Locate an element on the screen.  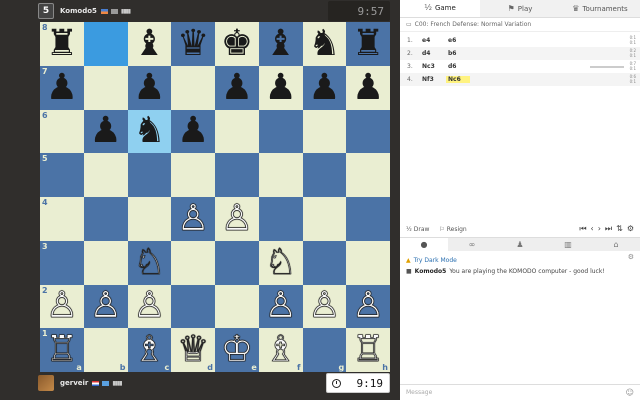
chat-tab: ● is located at coordinates (424, 244).